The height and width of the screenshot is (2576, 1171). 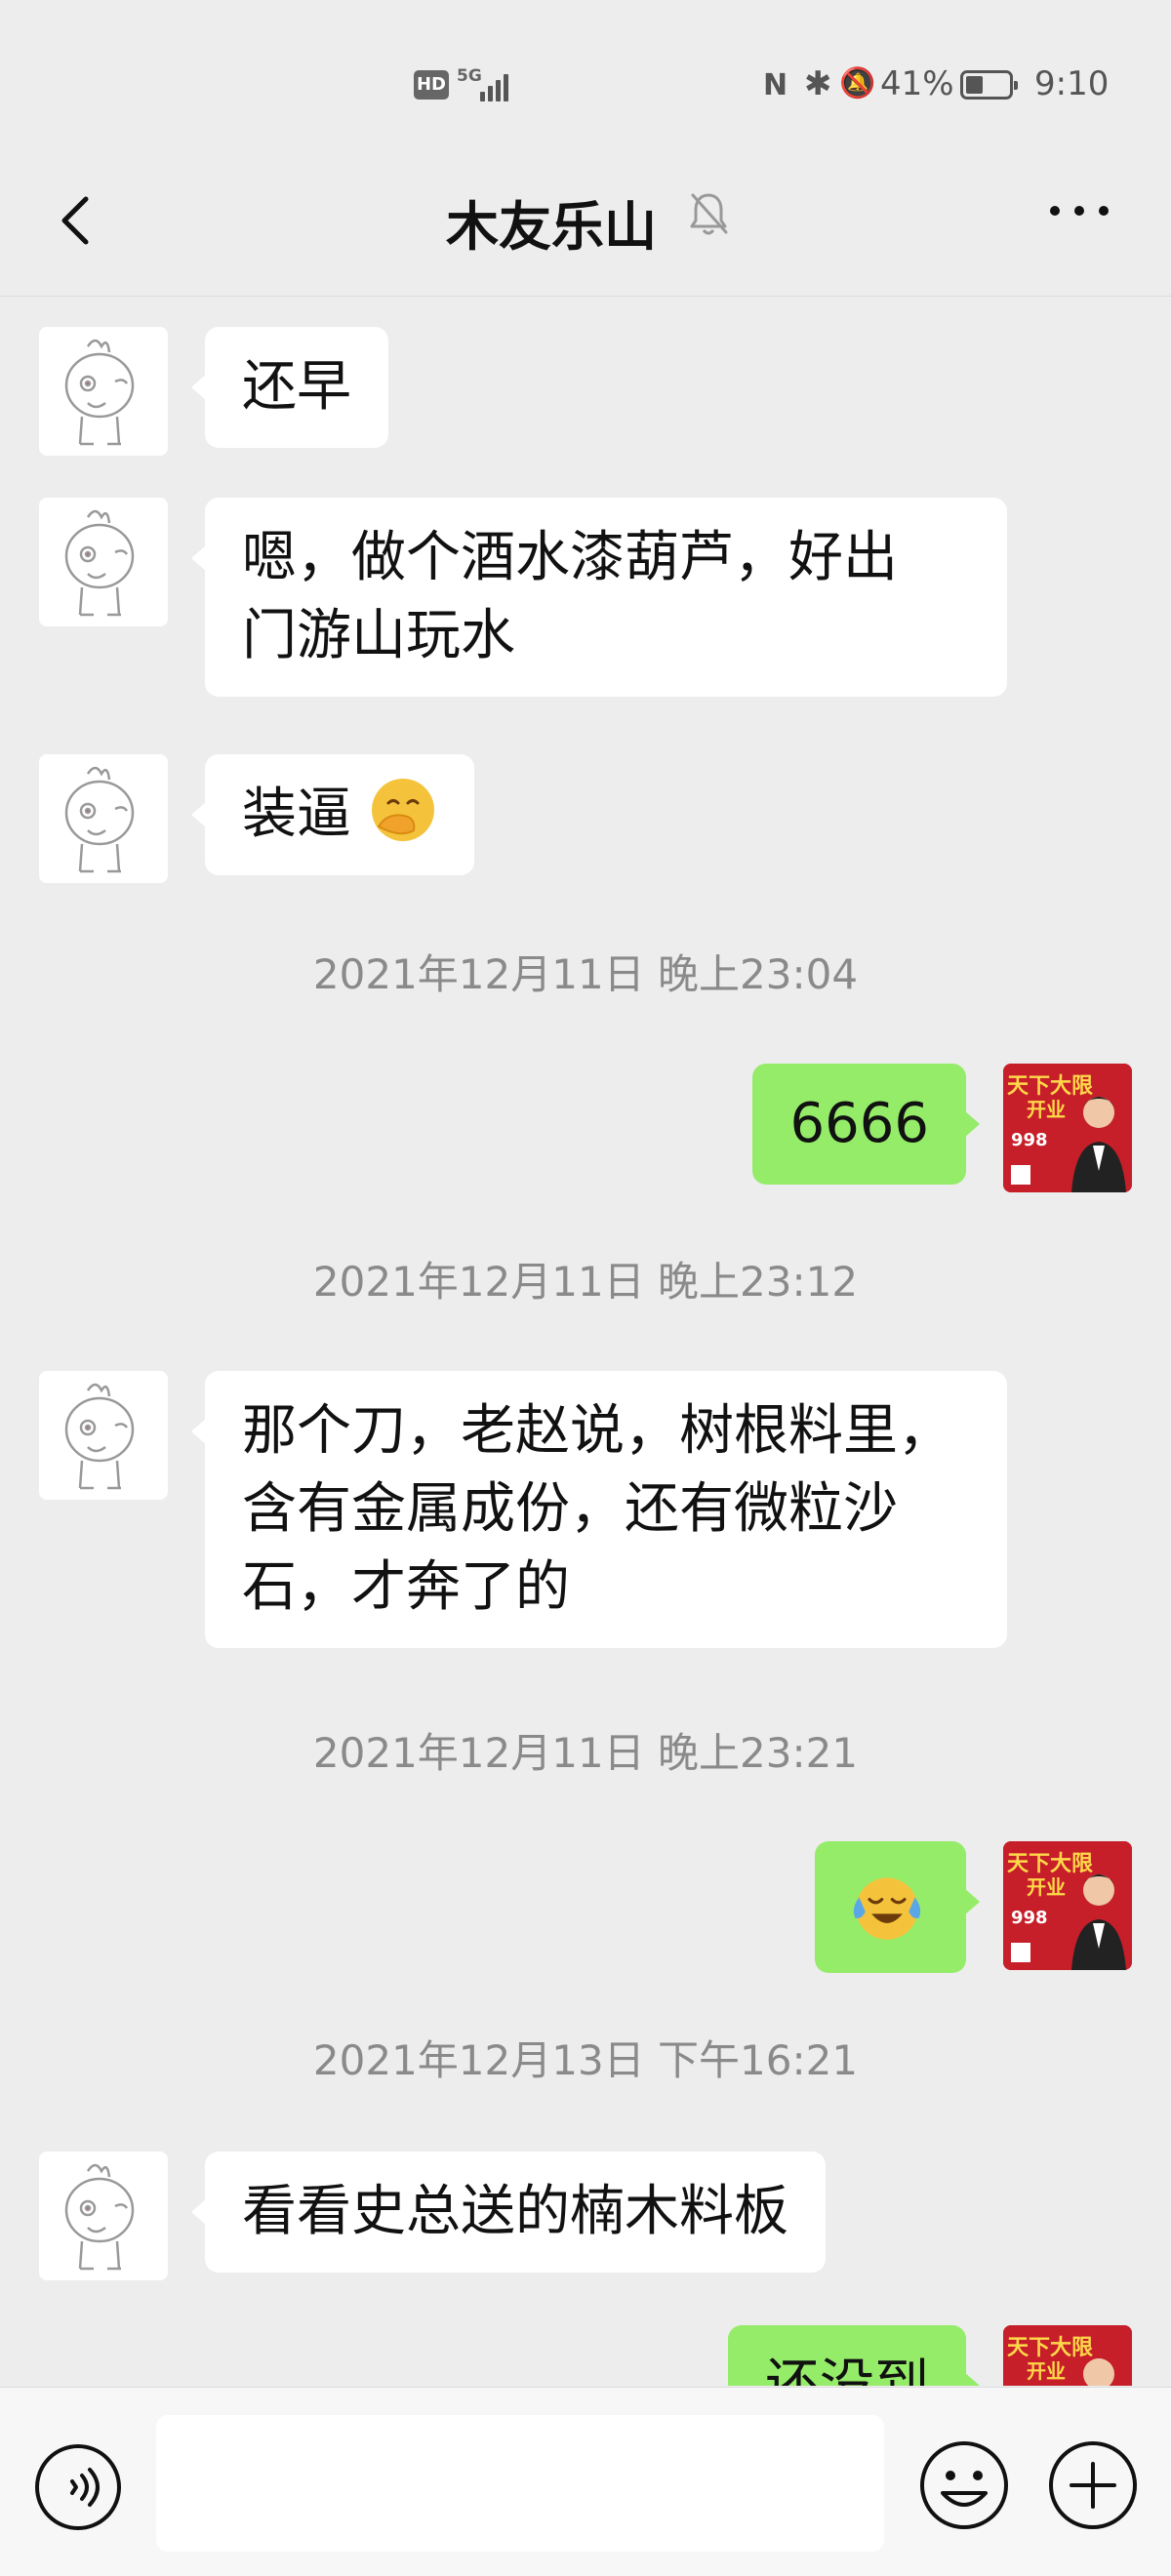 I want to click on message-text: 6666, so click(x=859, y=1123).